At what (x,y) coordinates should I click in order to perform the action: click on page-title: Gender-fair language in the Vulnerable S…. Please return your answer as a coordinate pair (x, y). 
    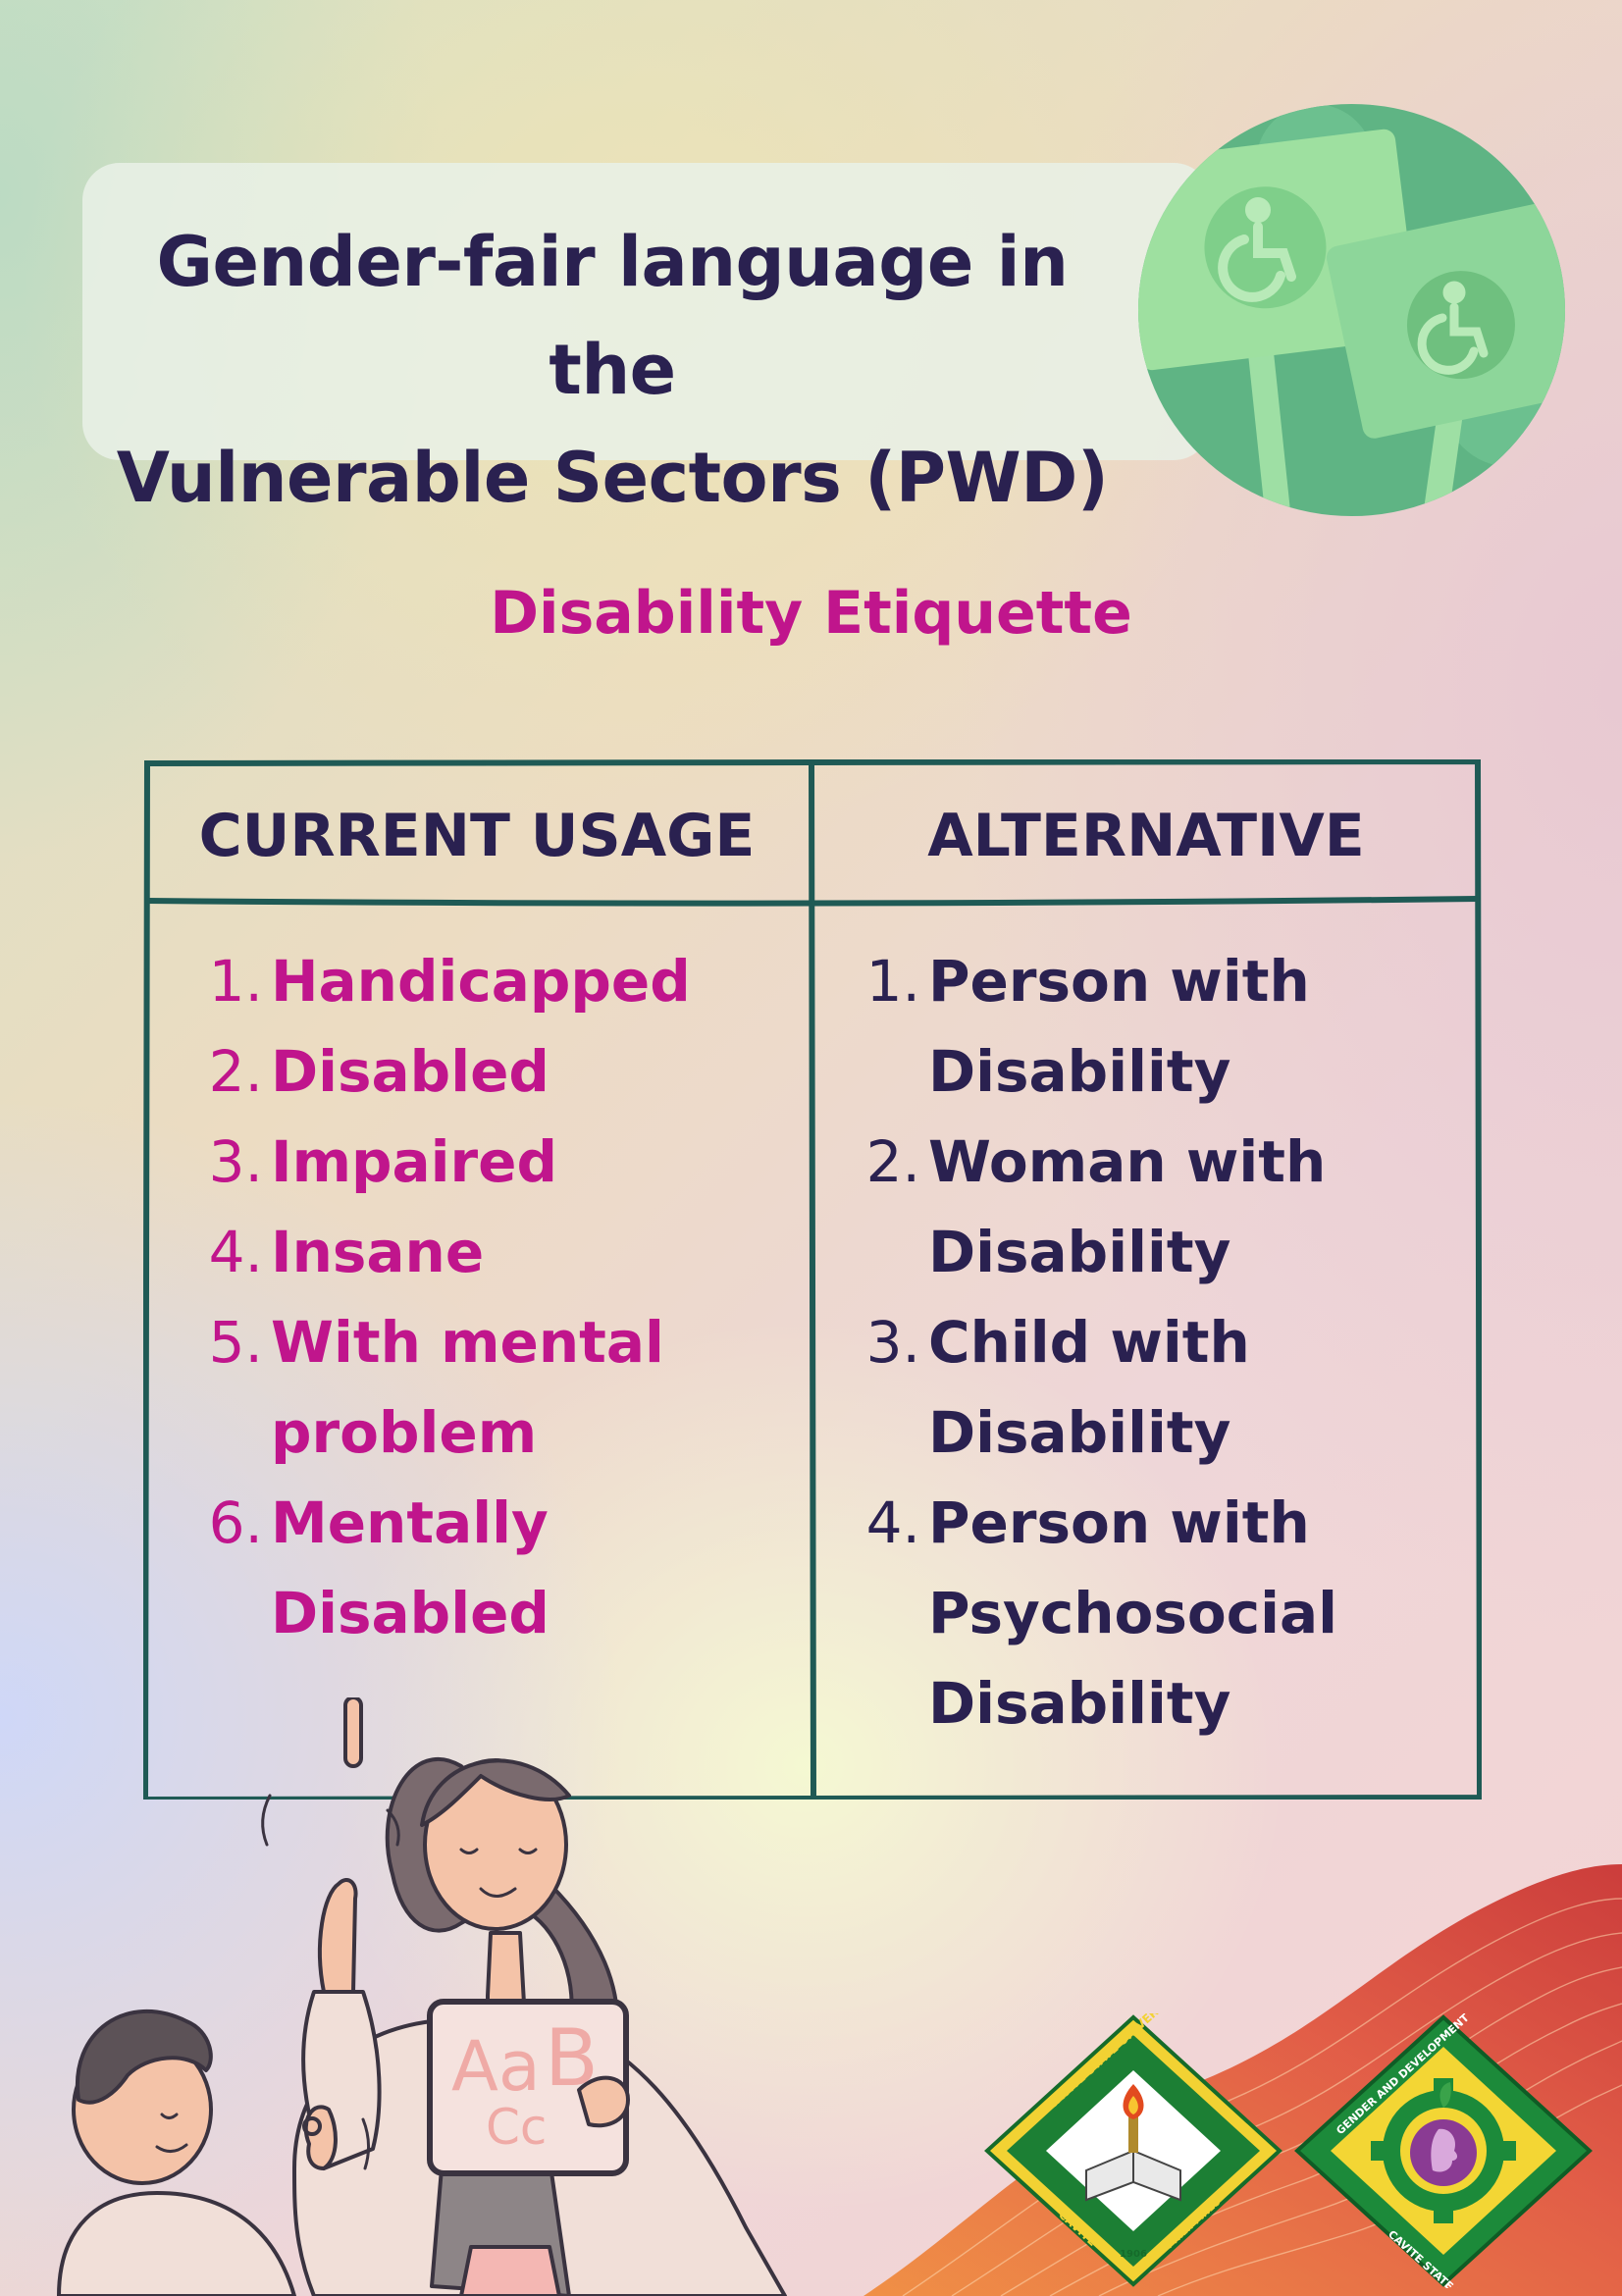
    Looking at the image, I should click on (612, 370).